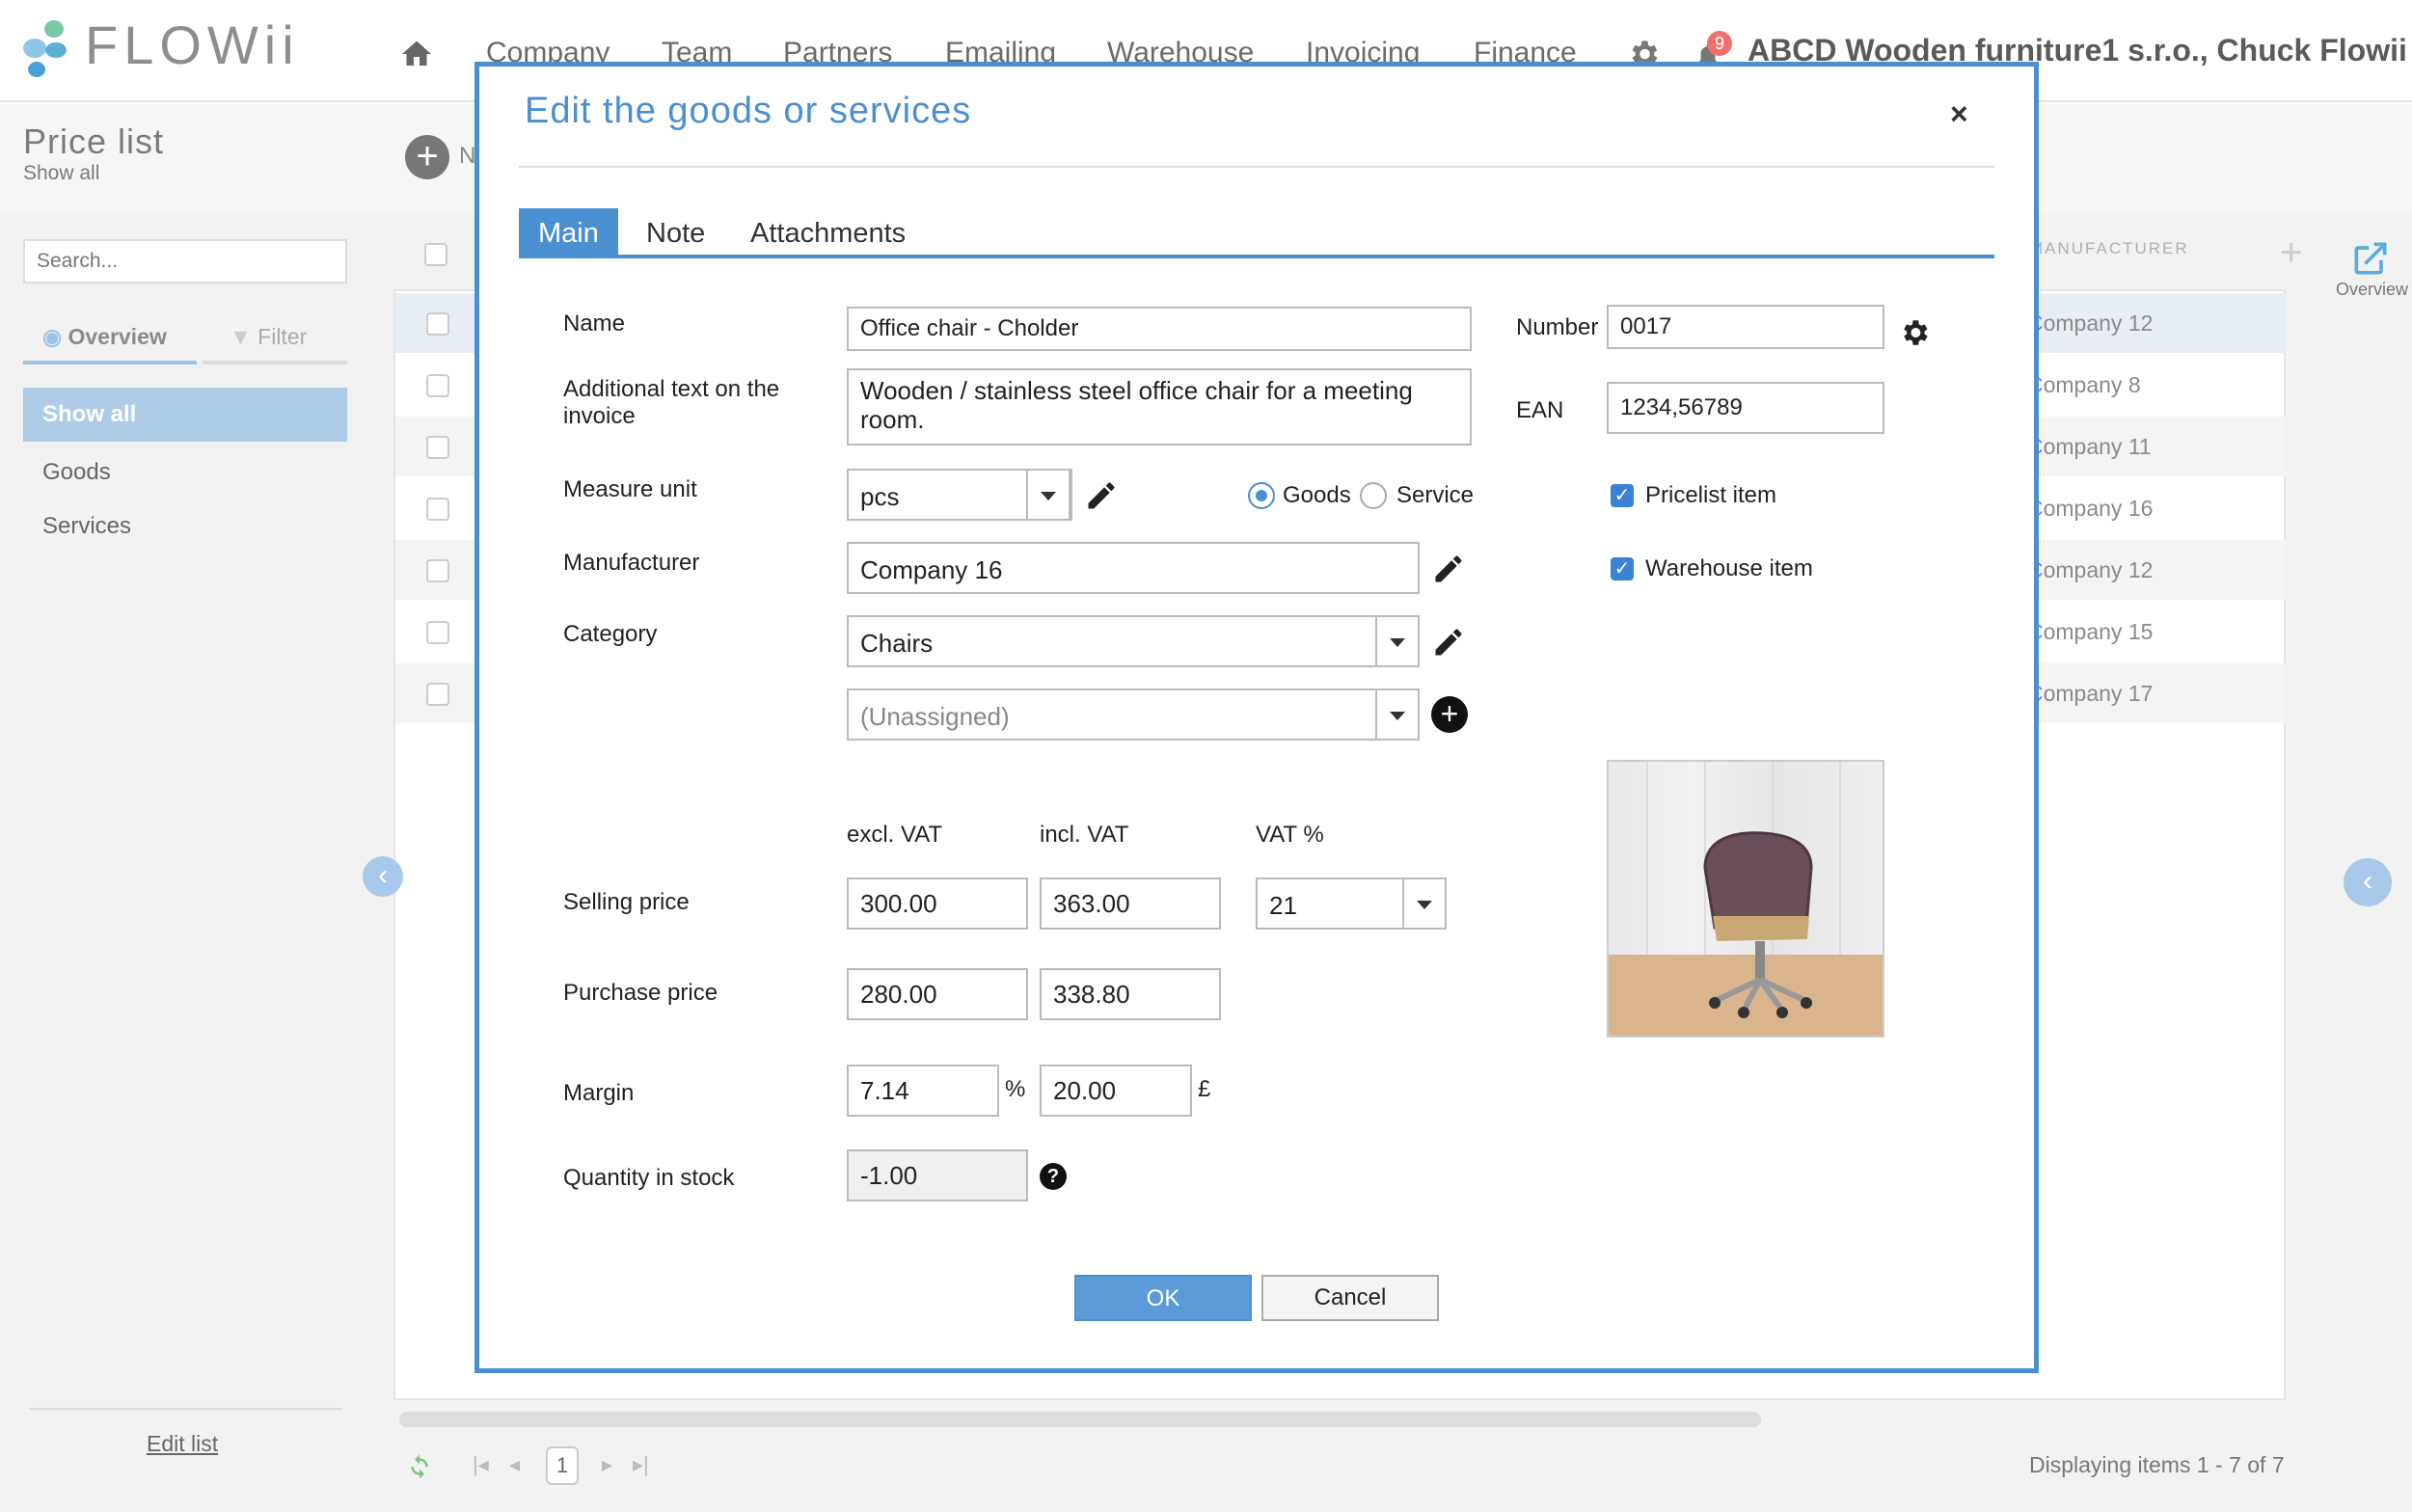  What do you see at coordinates (1622, 495) in the screenshot?
I see `pricelist-item-checkbox: ✓` at bounding box center [1622, 495].